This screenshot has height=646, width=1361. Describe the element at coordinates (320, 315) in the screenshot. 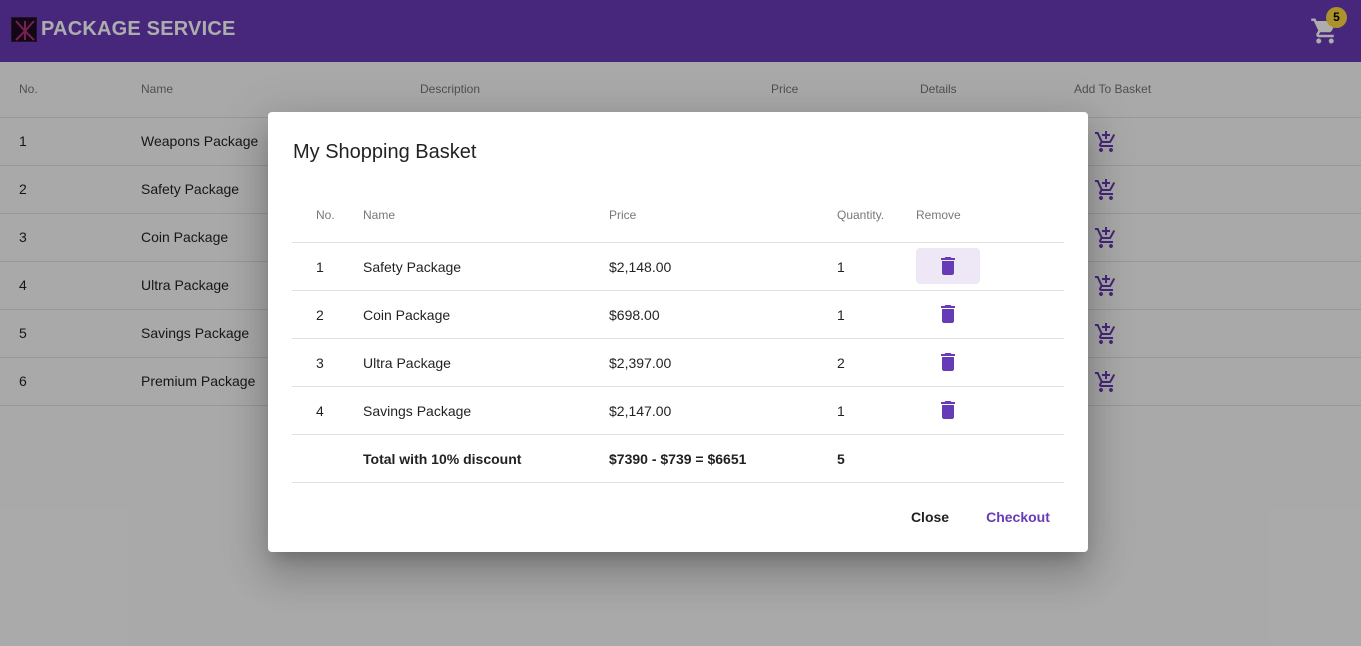

I see `basket-item-no: 2` at that location.